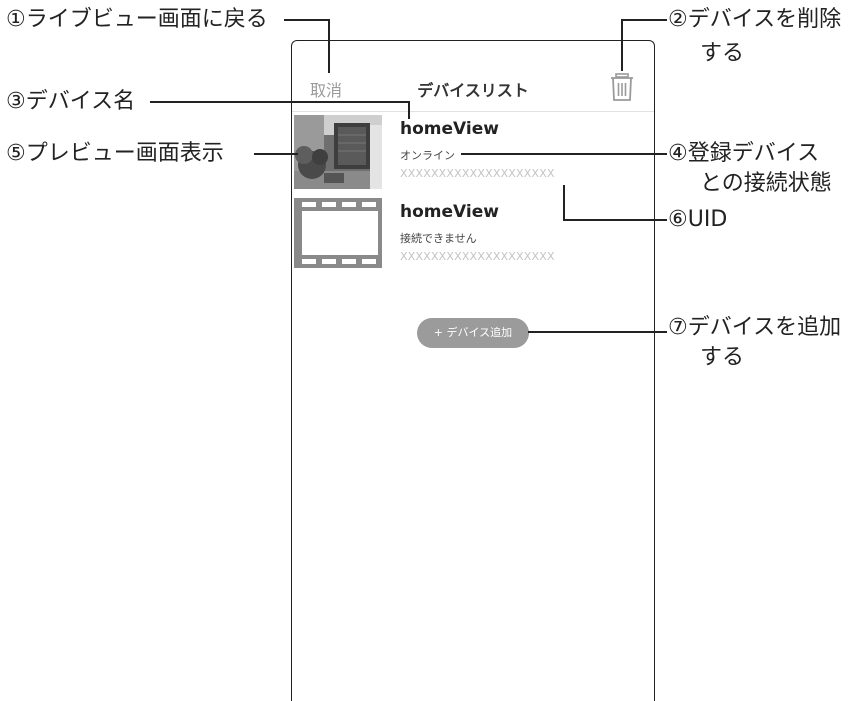  Describe the element at coordinates (71, 101) in the screenshot. I see `callout-device-name: ③デバイス名` at that location.